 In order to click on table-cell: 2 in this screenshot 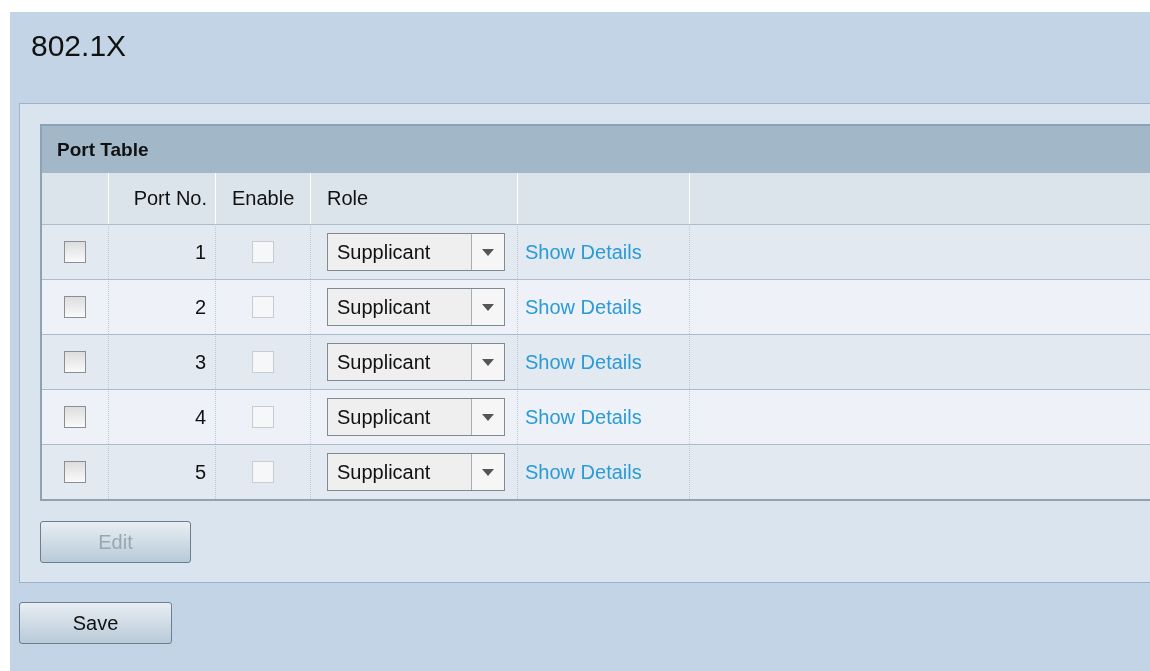, I will do `click(161, 306)`.